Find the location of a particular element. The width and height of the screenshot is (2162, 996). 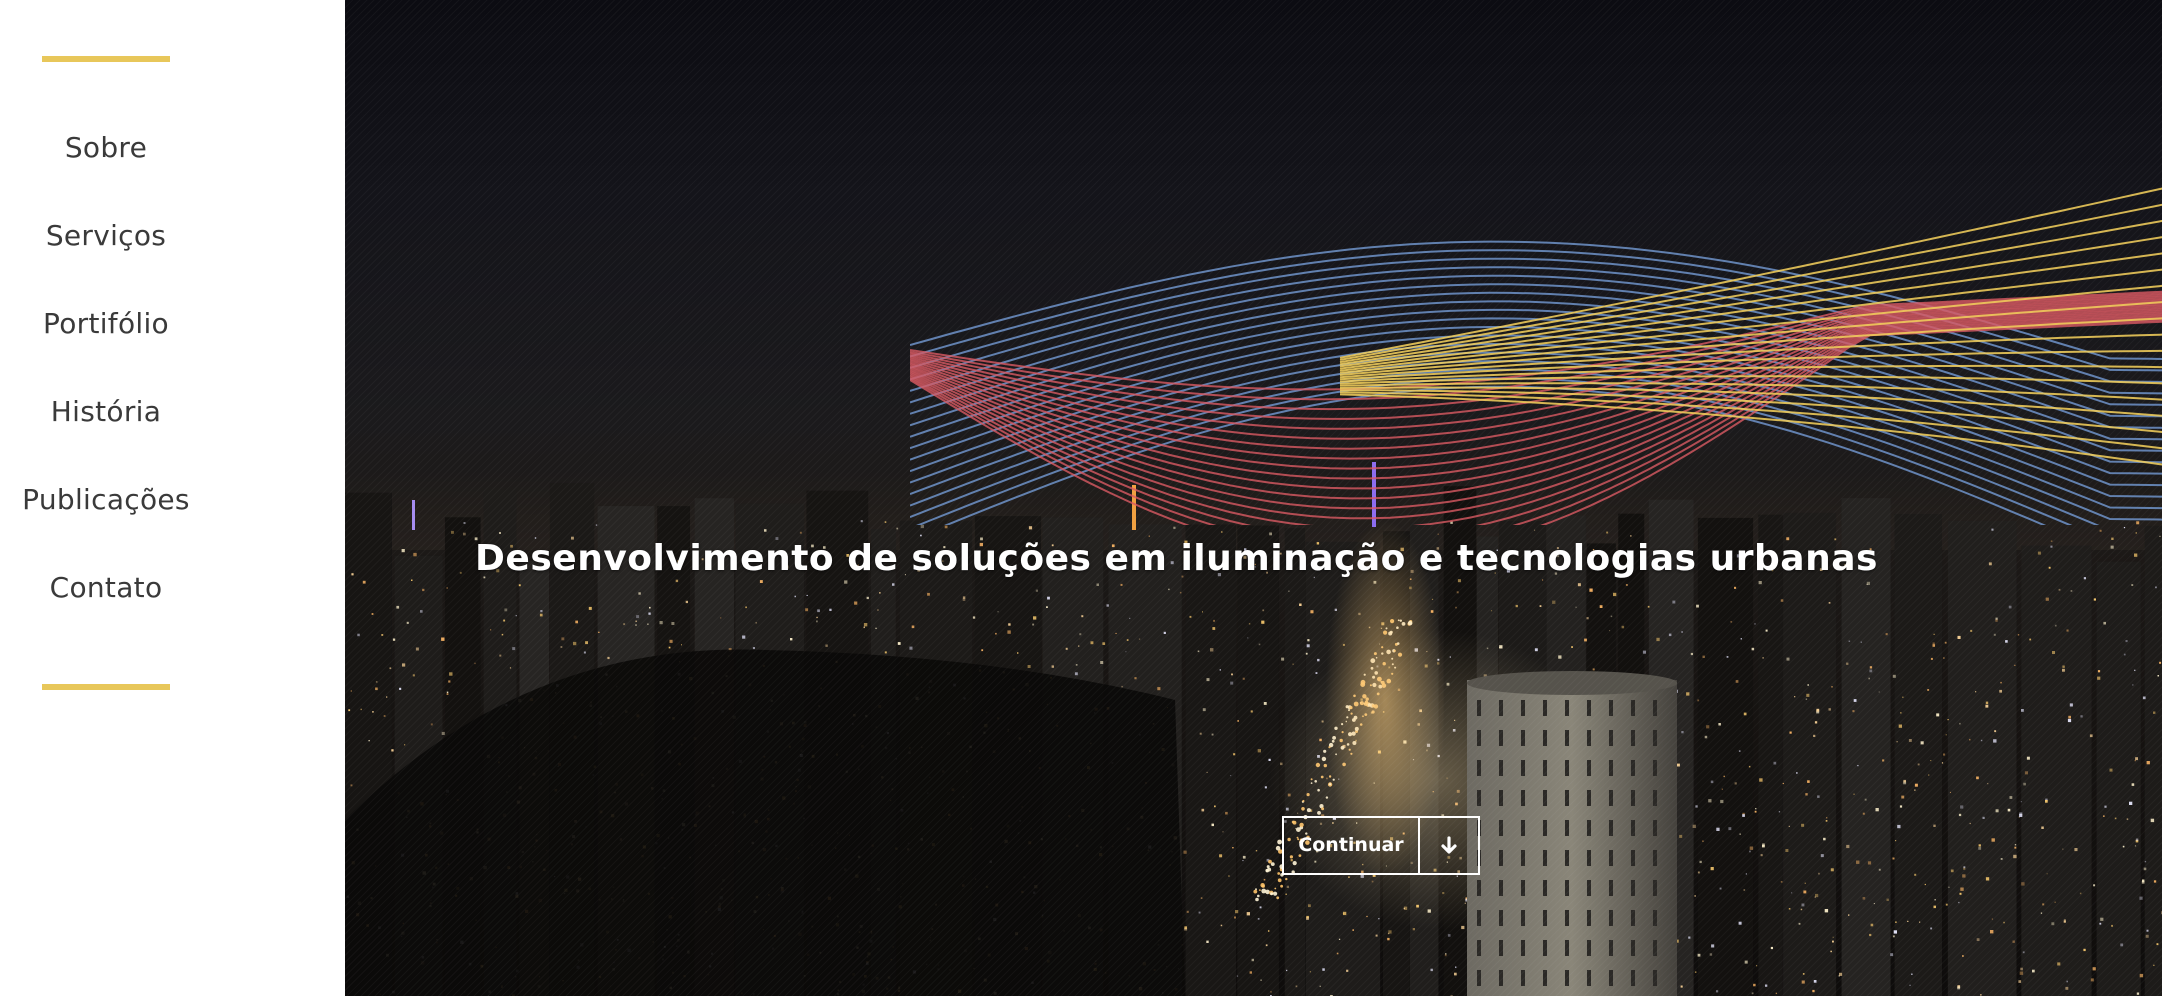

continue-button-label: Continuar is located at coordinates (1352, 845).